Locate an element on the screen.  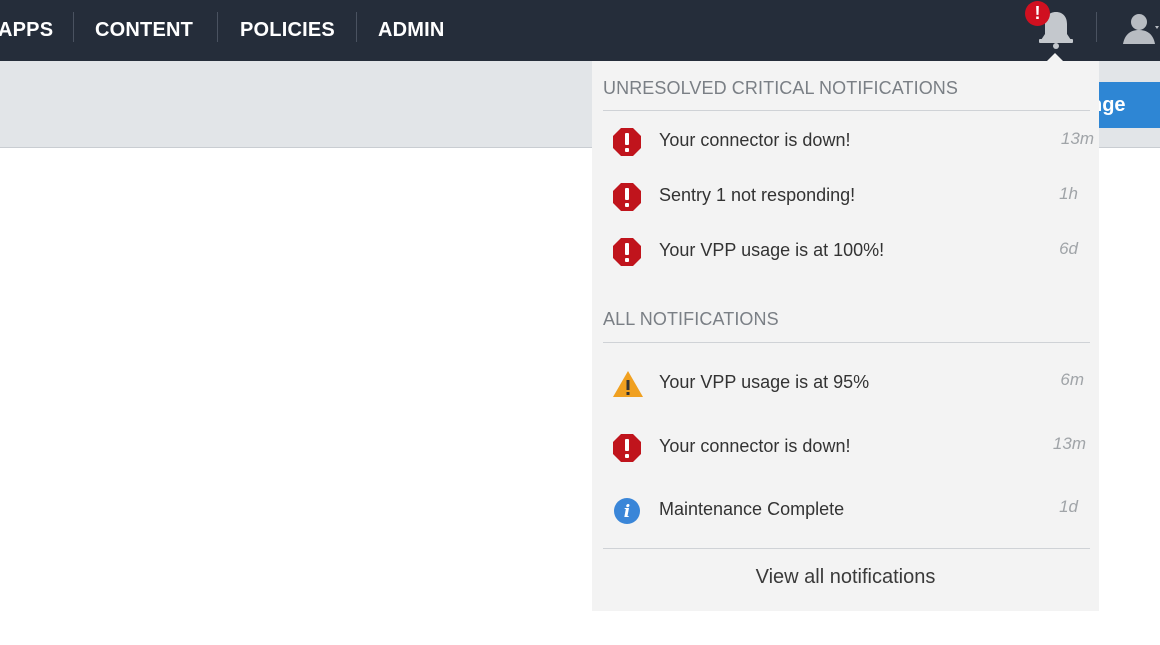
notification-item: Your VPP usage is at 95% 6m is located at coordinates (845, 383).